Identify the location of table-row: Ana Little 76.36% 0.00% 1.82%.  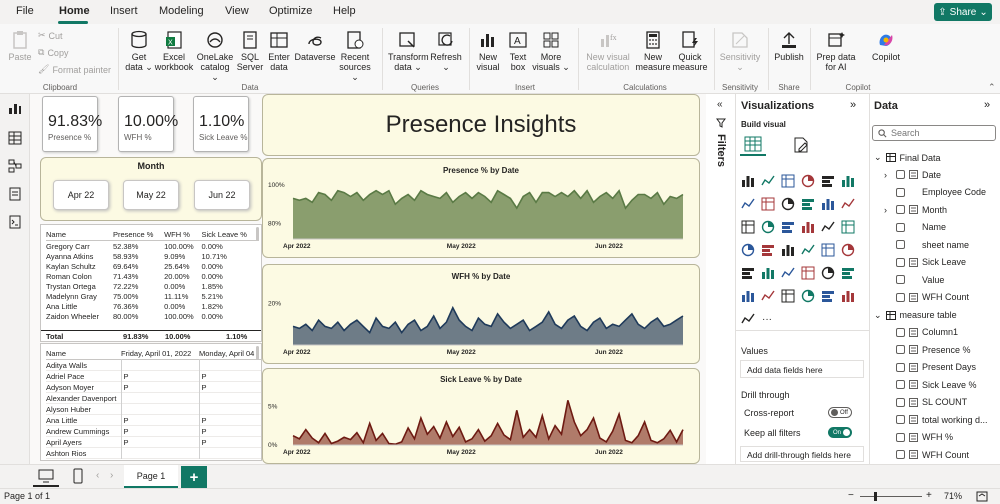
(152, 306).